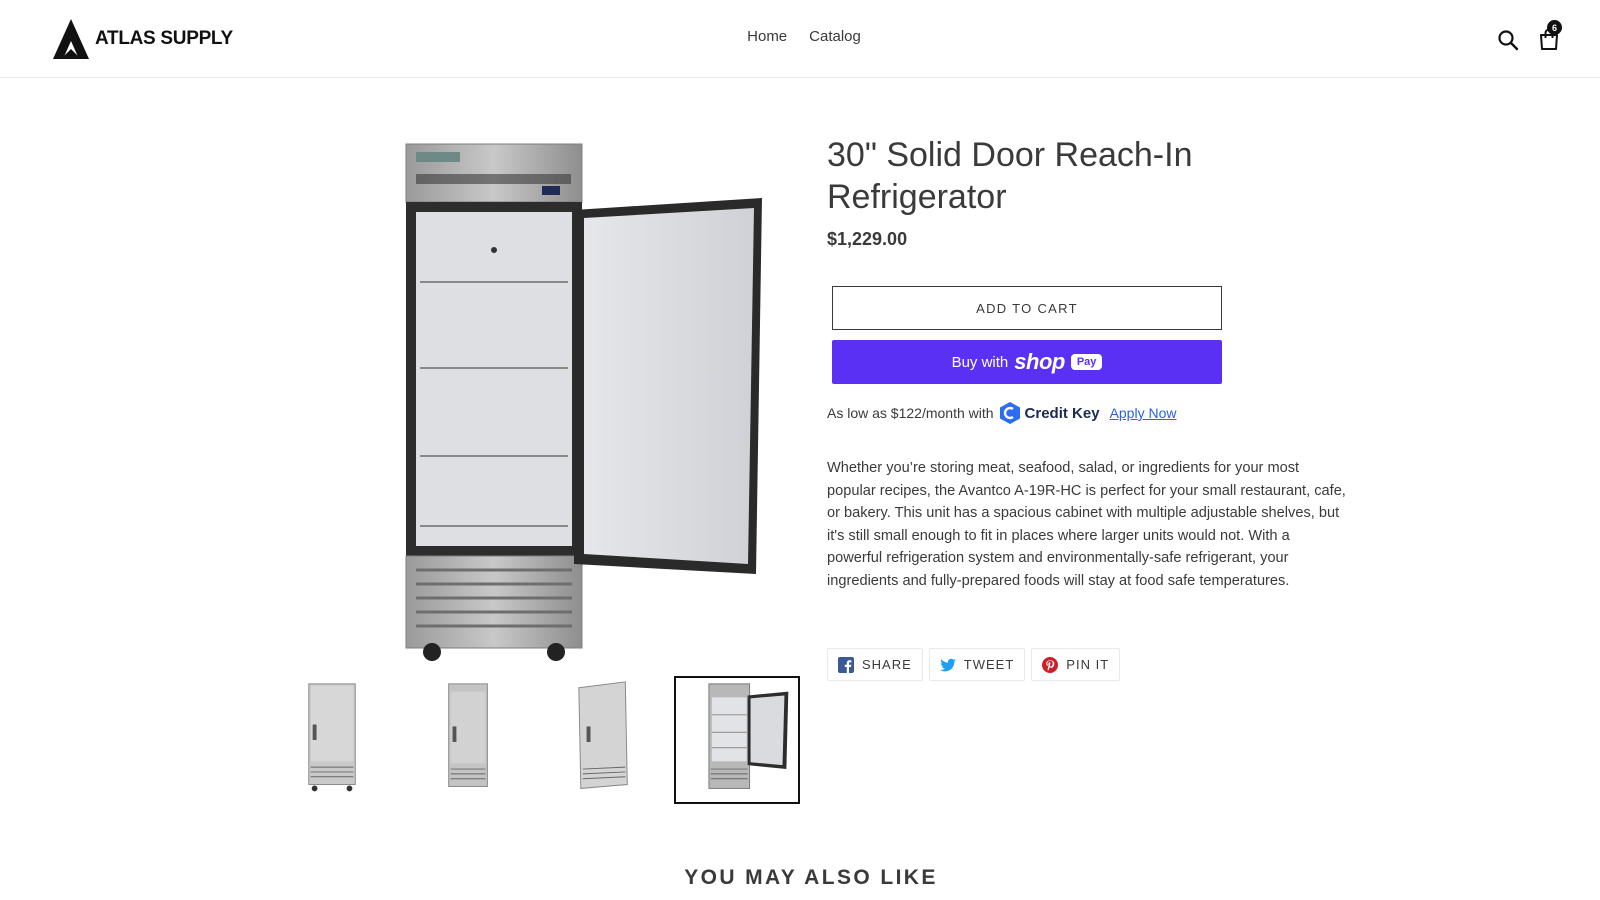  Describe the element at coordinates (767, 36) in the screenshot. I see `nav-item-home: Home` at that location.